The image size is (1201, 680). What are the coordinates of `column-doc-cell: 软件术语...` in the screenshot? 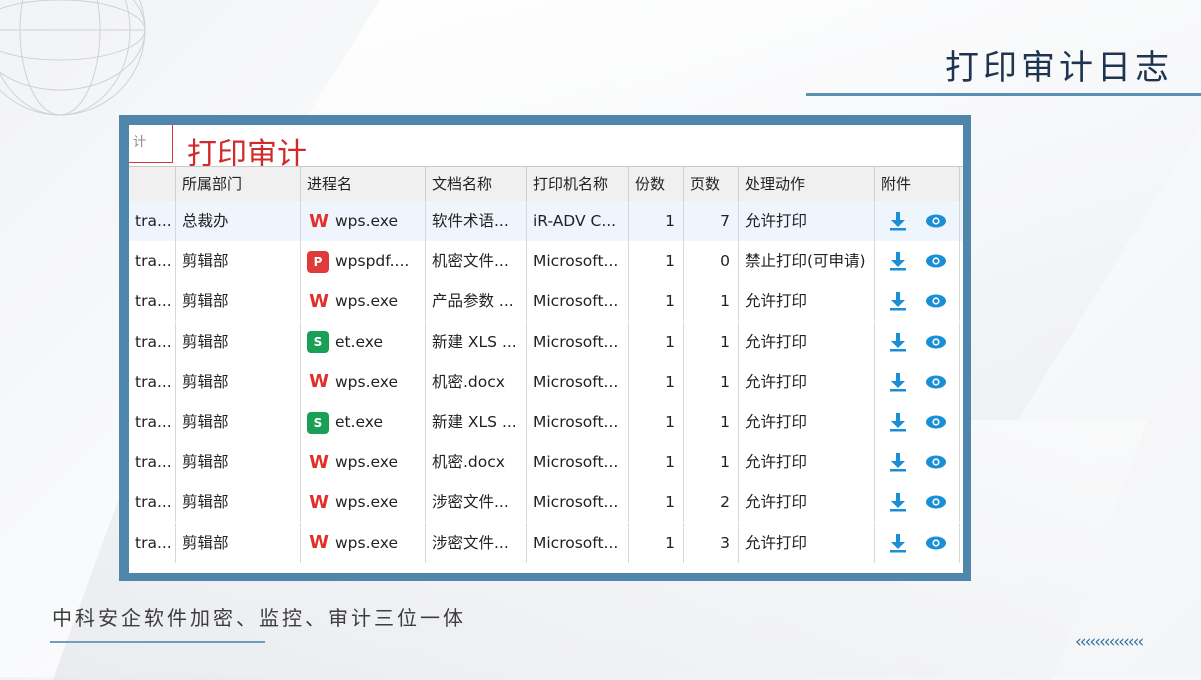 It's located at (476, 221).